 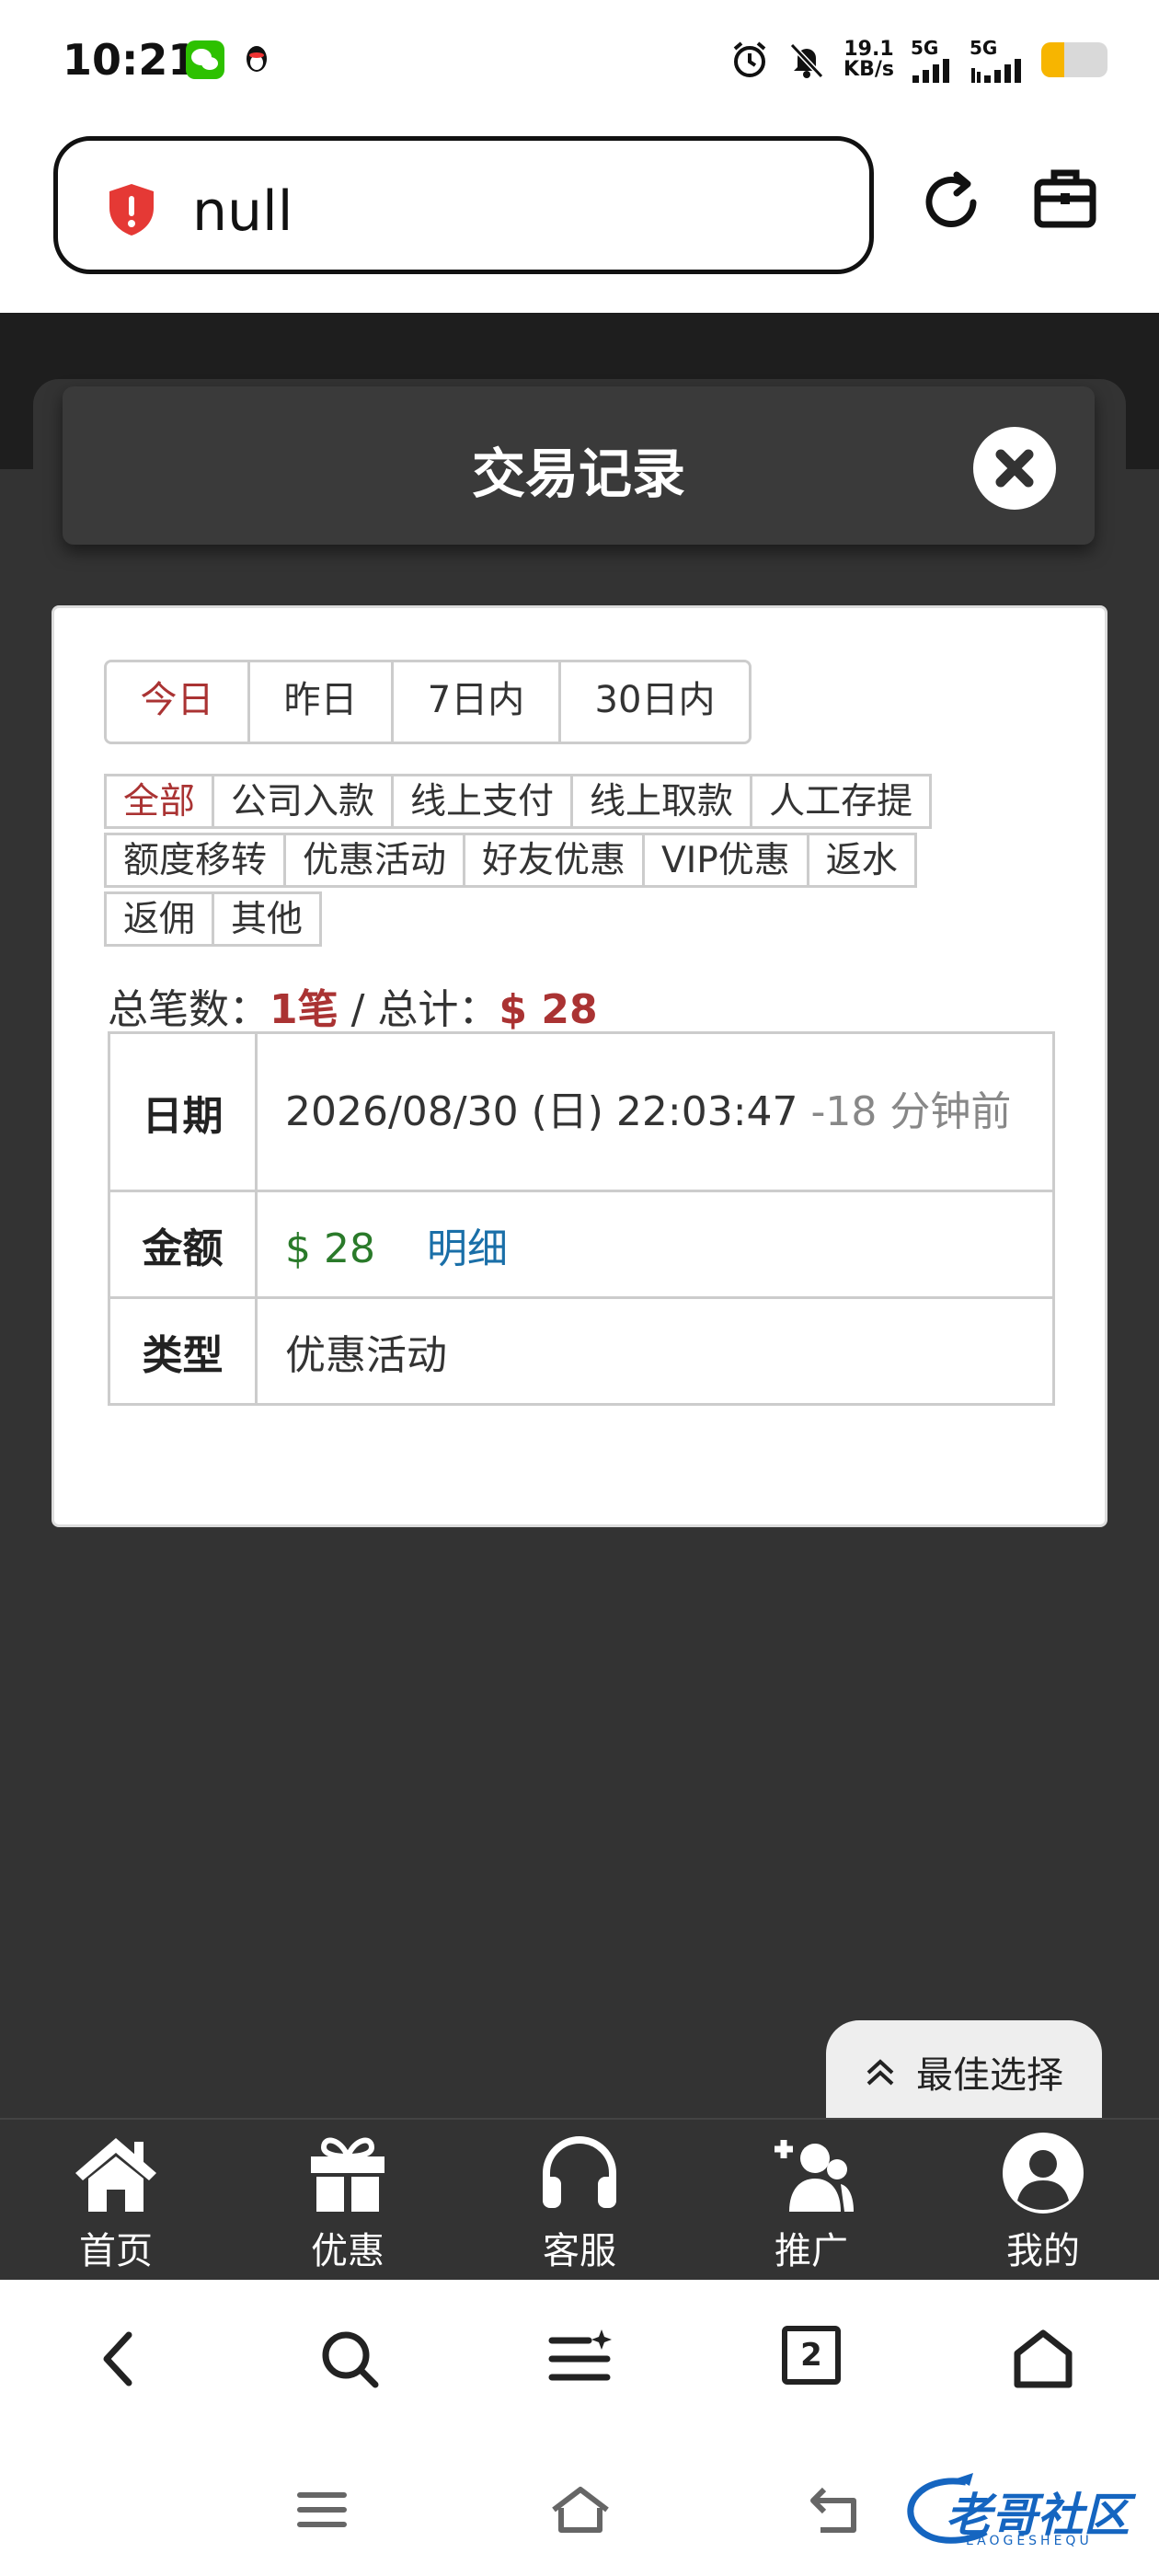 I want to click on summary-line: 总笔数：1笔 / 总计：$ 28, so click(x=353, y=1005).